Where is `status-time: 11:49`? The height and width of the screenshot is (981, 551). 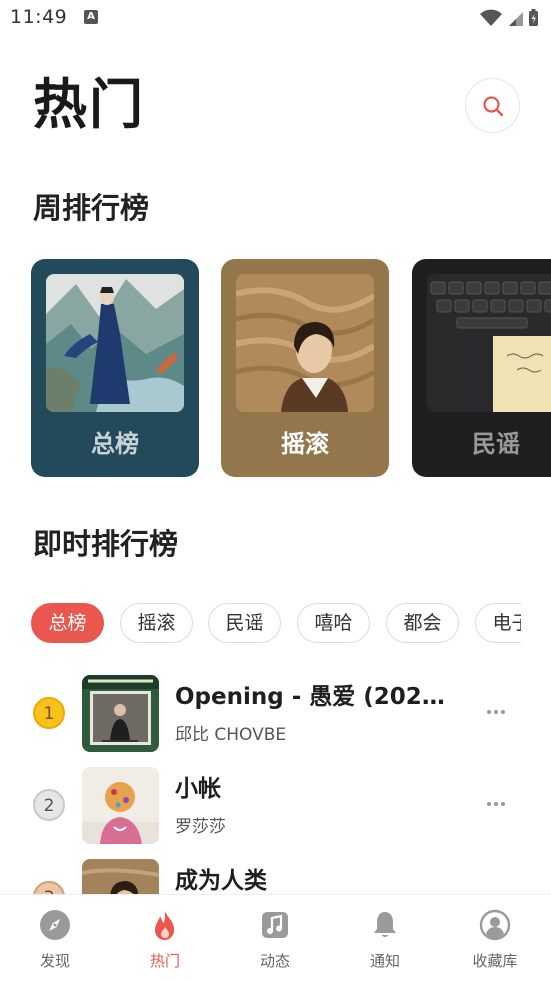
status-time: 11:49 is located at coordinates (39, 17).